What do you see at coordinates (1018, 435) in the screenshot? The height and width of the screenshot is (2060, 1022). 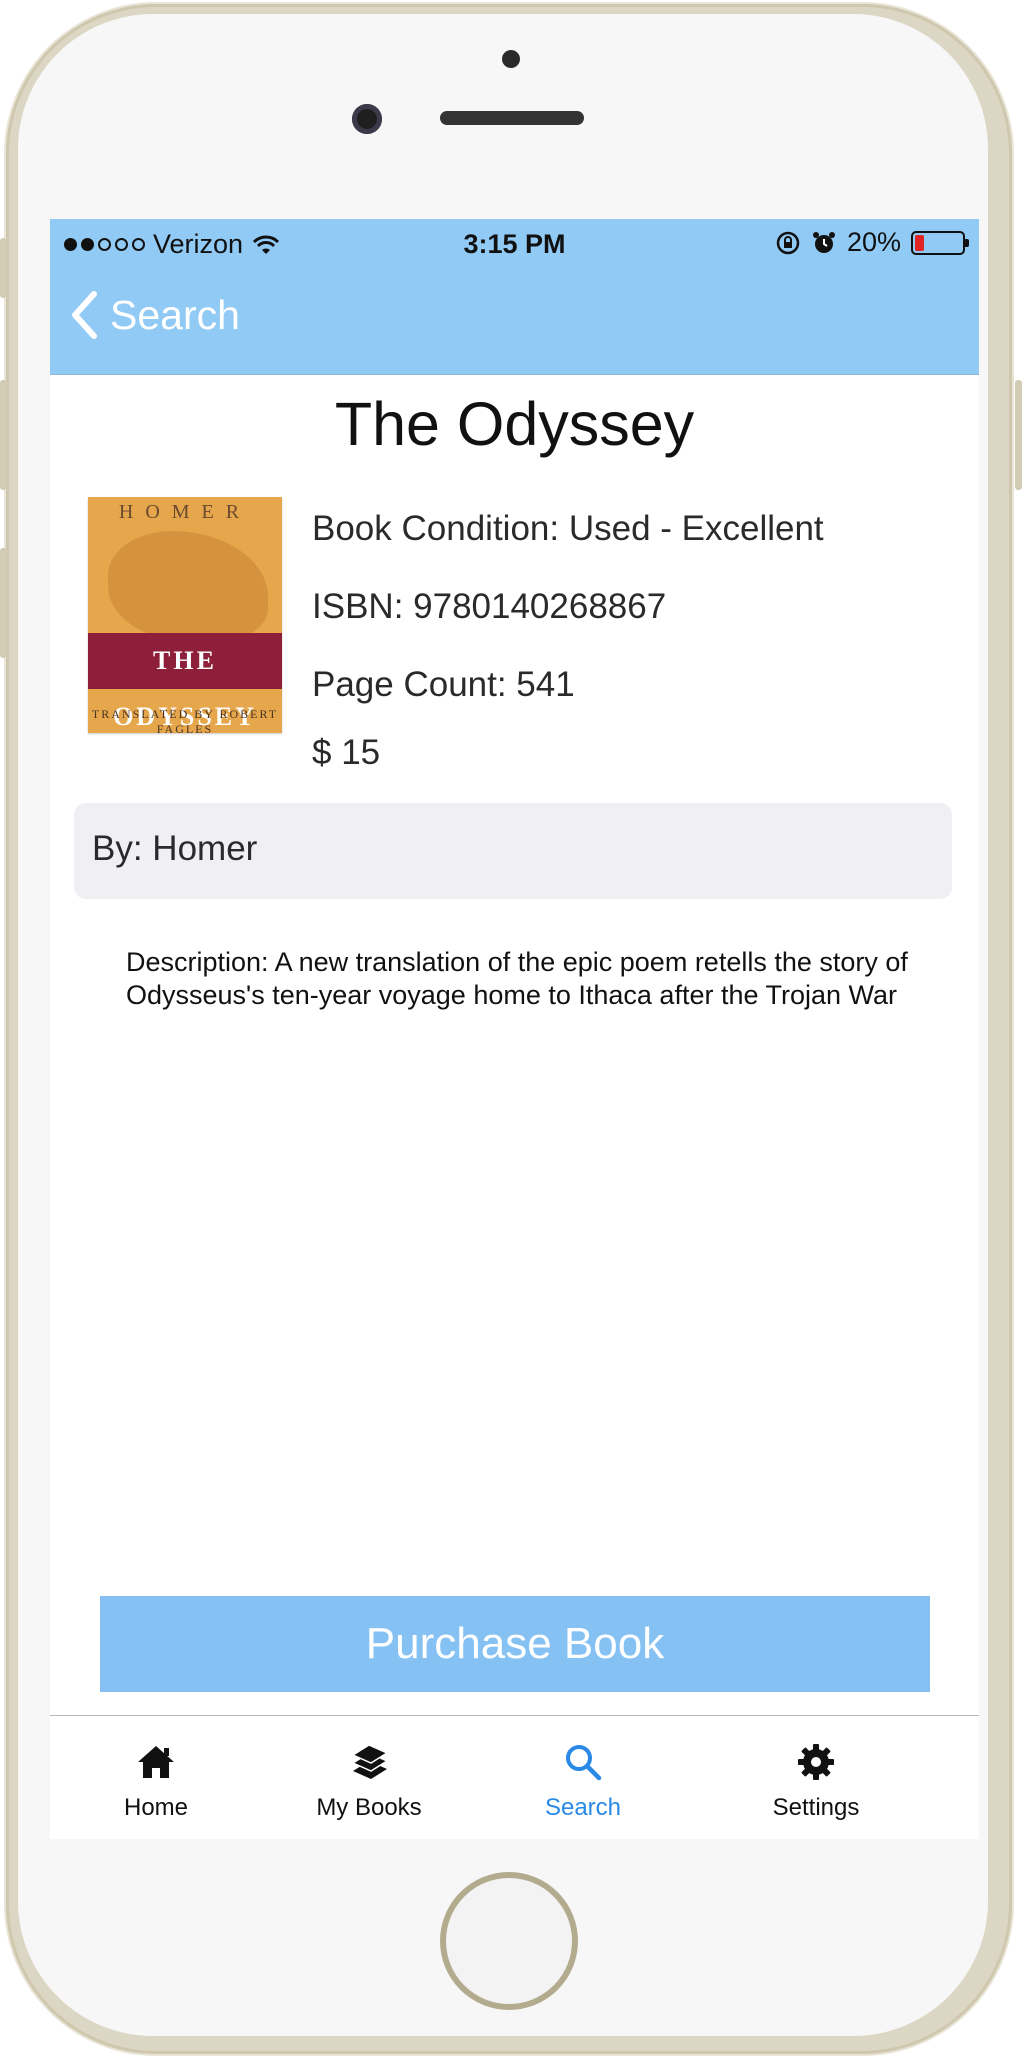 I see `power-button` at bounding box center [1018, 435].